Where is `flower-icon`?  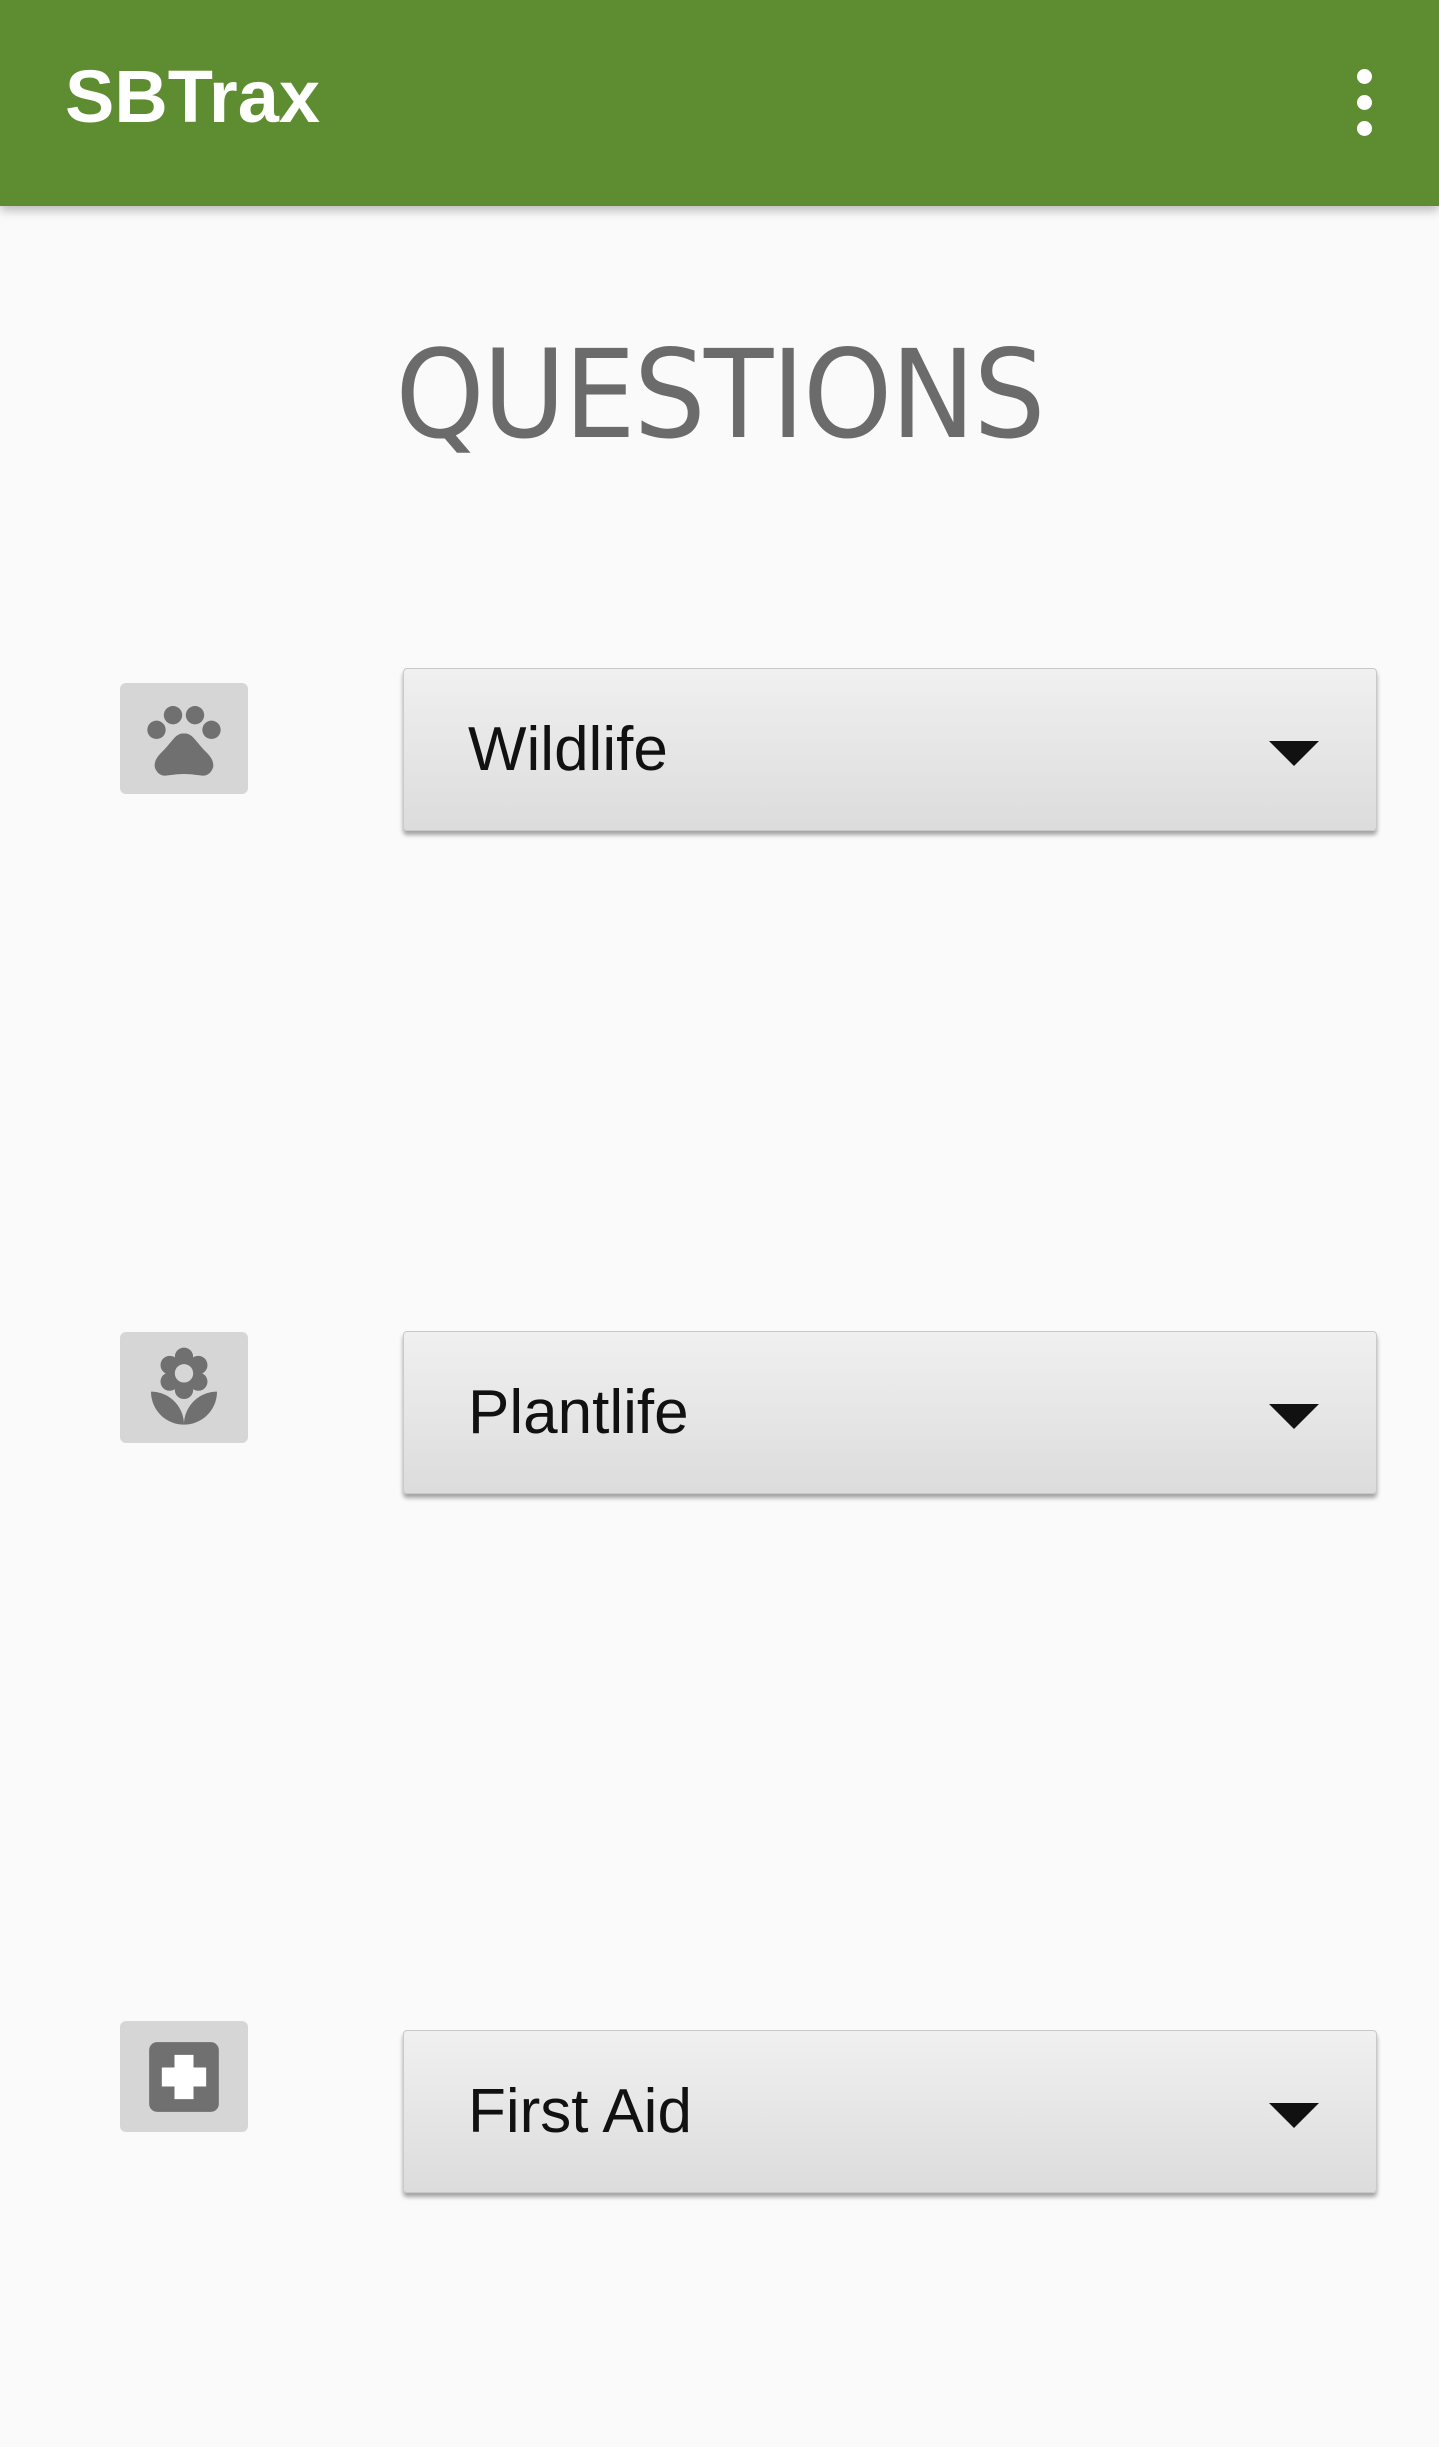 flower-icon is located at coordinates (184, 1387).